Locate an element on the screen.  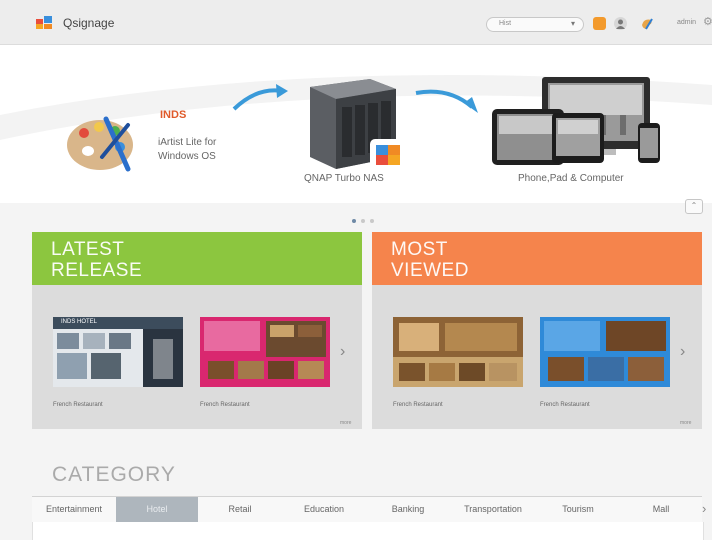
latest-more-link: more is located at coordinates (345, 423).